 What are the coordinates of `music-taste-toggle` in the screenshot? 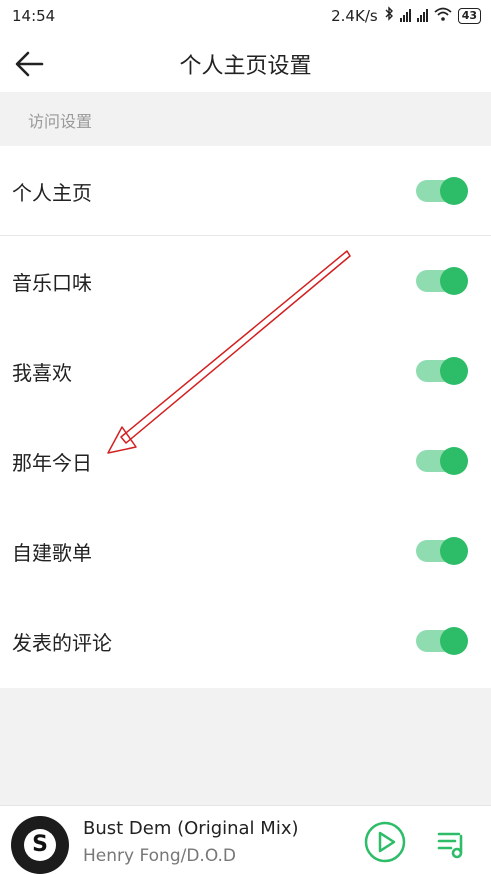 It's located at (442, 281).